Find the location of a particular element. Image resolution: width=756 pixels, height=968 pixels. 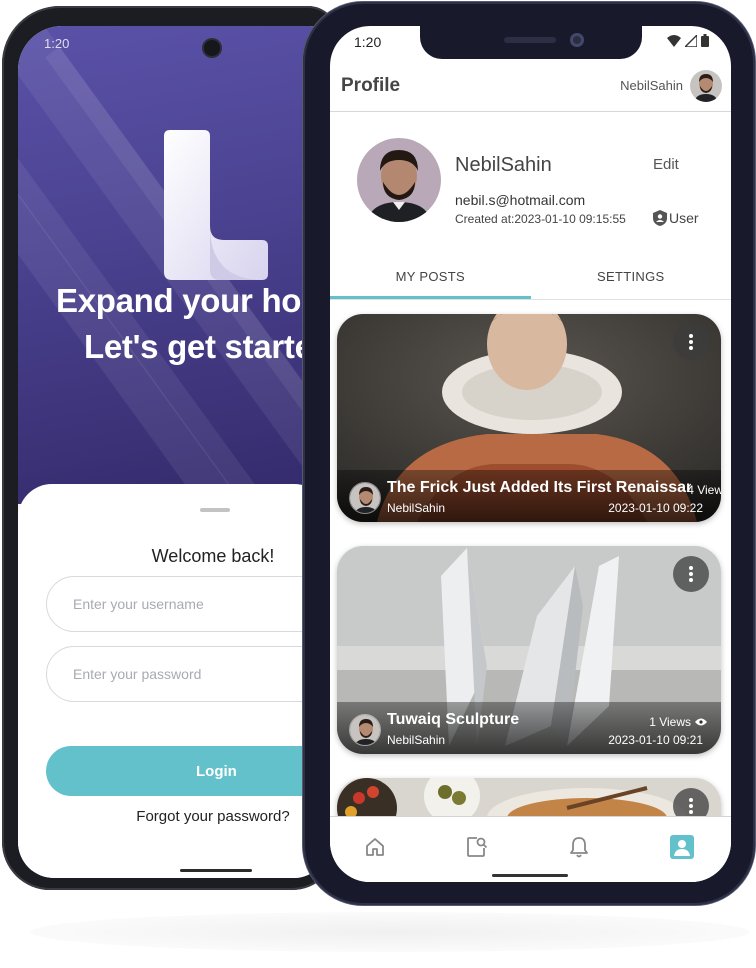

app-bar-username: NebilSahin is located at coordinates (651, 85).